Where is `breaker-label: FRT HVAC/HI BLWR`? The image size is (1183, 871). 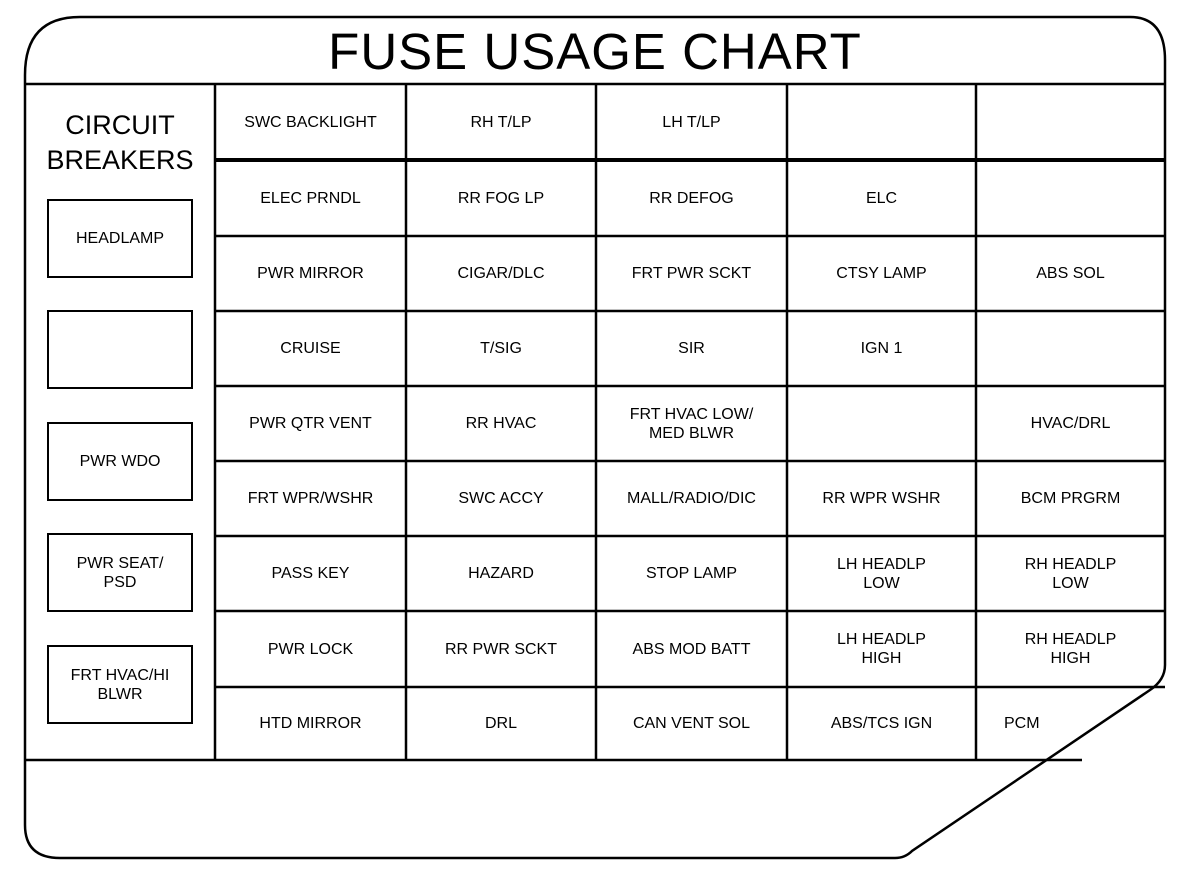
breaker-label: FRT HVAC/HI BLWR is located at coordinates (120, 684).